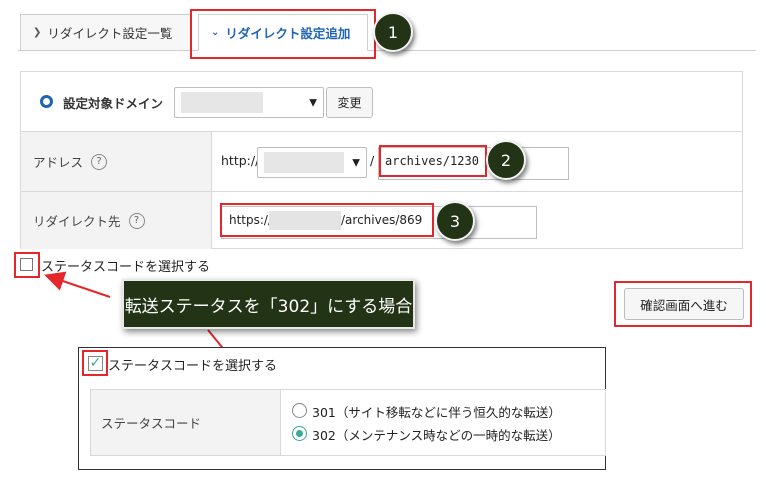 This screenshot has height=478, width=766. Describe the element at coordinates (268, 304) in the screenshot. I see `callout-302-case: 転送ステータスを「302」にする場合` at that location.